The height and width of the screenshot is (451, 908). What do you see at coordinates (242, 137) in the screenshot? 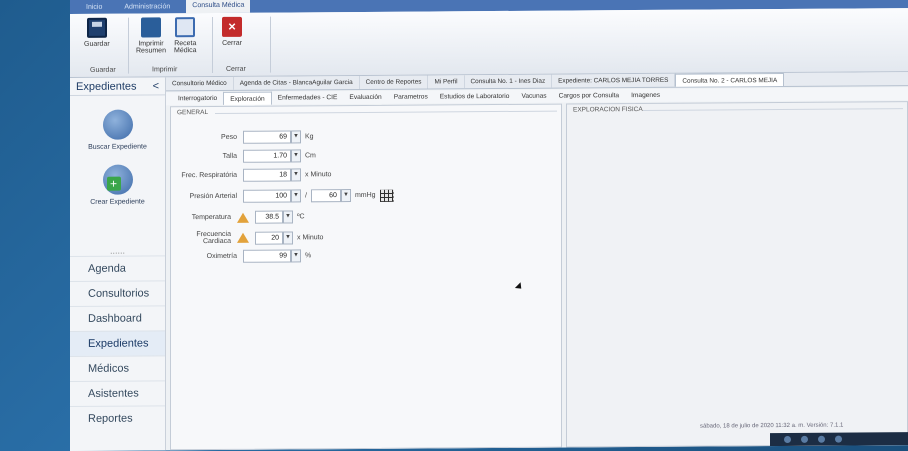
I see `weight-row: Peso 69 ▼ Kg` at bounding box center [242, 137].